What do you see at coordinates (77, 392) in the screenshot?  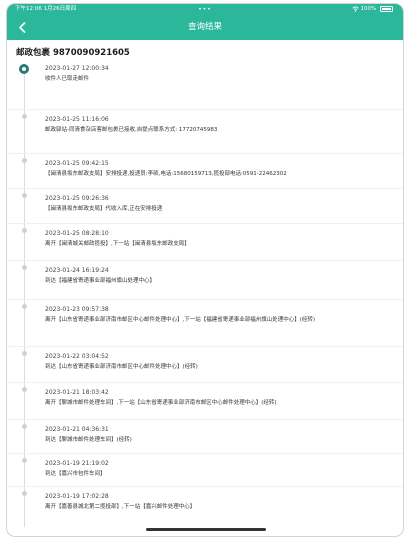 I see `event-time: 2023-01-21 18:03:42` at bounding box center [77, 392].